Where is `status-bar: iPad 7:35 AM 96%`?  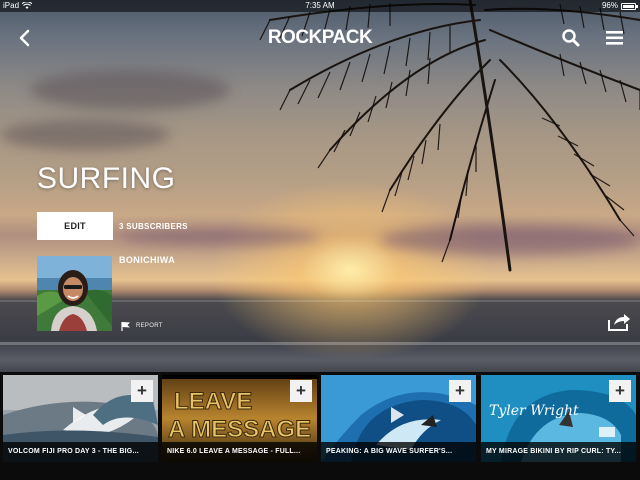
status-bar: iPad 7:35 AM 96% is located at coordinates (320, 6).